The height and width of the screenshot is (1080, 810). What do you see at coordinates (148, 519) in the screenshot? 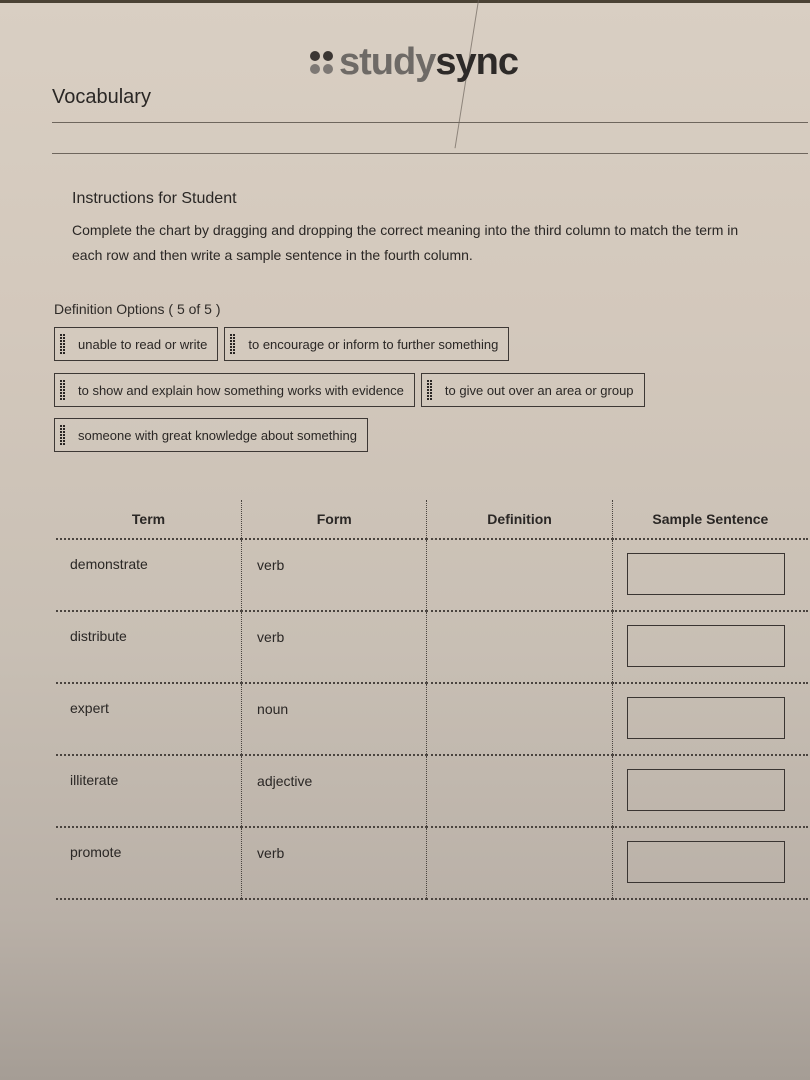
I see `column-header-term: Term` at bounding box center [148, 519].